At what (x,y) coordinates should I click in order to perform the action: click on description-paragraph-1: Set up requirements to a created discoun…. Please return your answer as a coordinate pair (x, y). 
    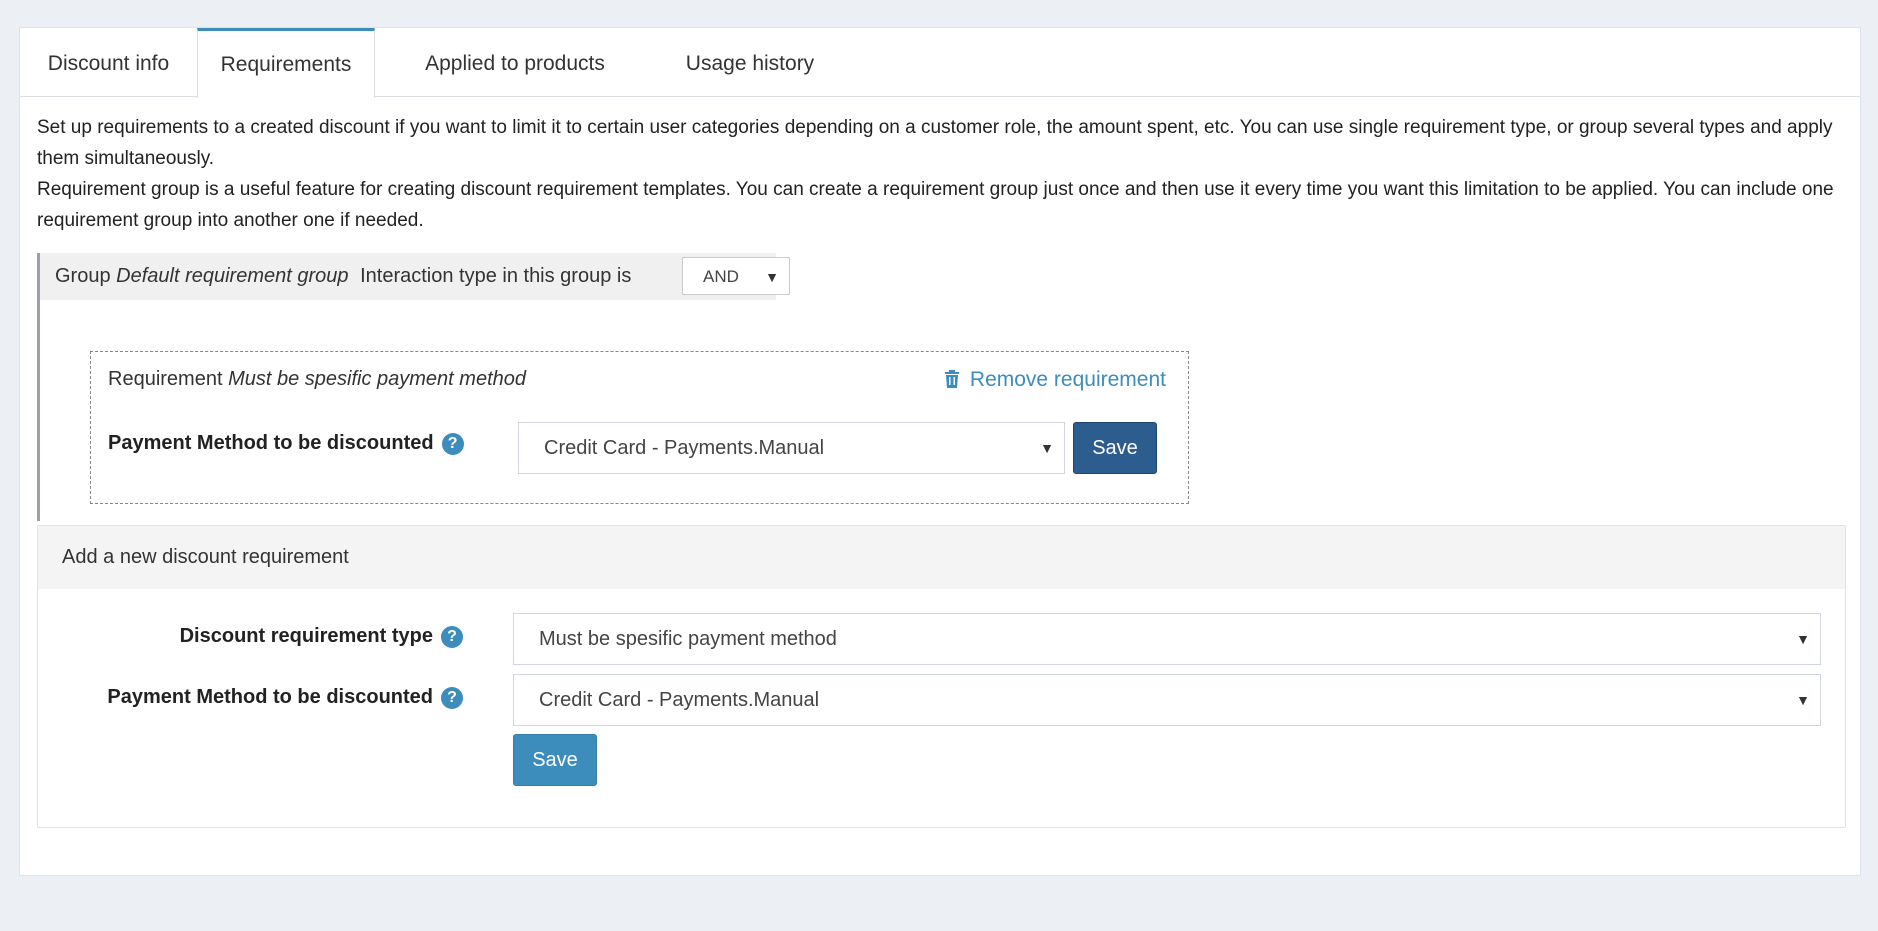
    Looking at the image, I should click on (935, 143).